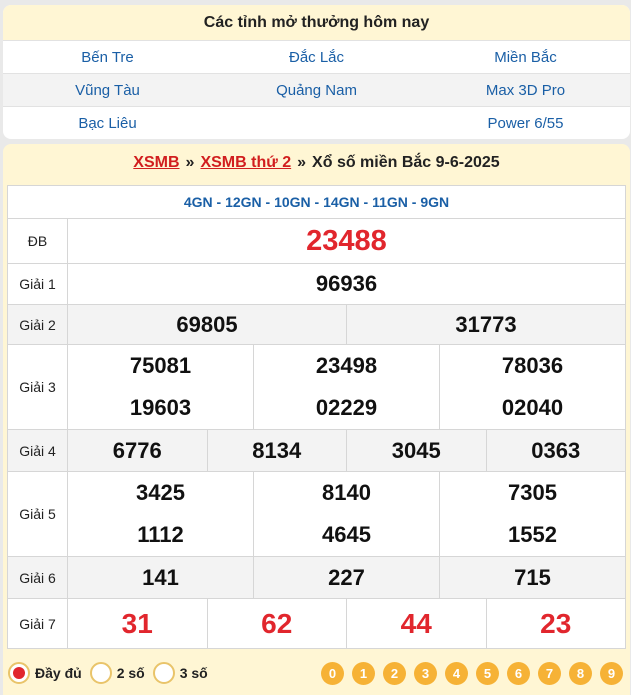 This screenshot has height=695, width=631. What do you see at coordinates (555, 623) in the screenshot?
I see `prize-g7-number: 23` at bounding box center [555, 623].